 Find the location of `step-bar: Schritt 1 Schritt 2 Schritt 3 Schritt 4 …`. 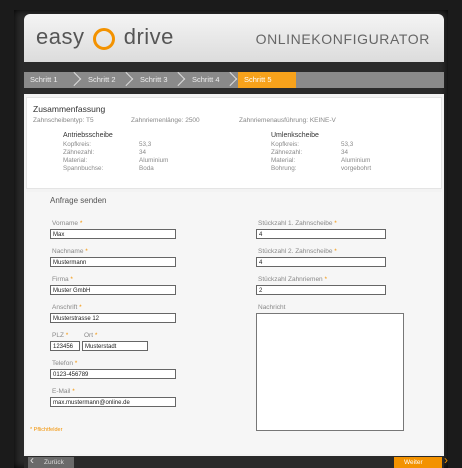

step-bar: Schritt 1 Schritt 2 Schritt 3 Schritt 4 … is located at coordinates (234, 80).